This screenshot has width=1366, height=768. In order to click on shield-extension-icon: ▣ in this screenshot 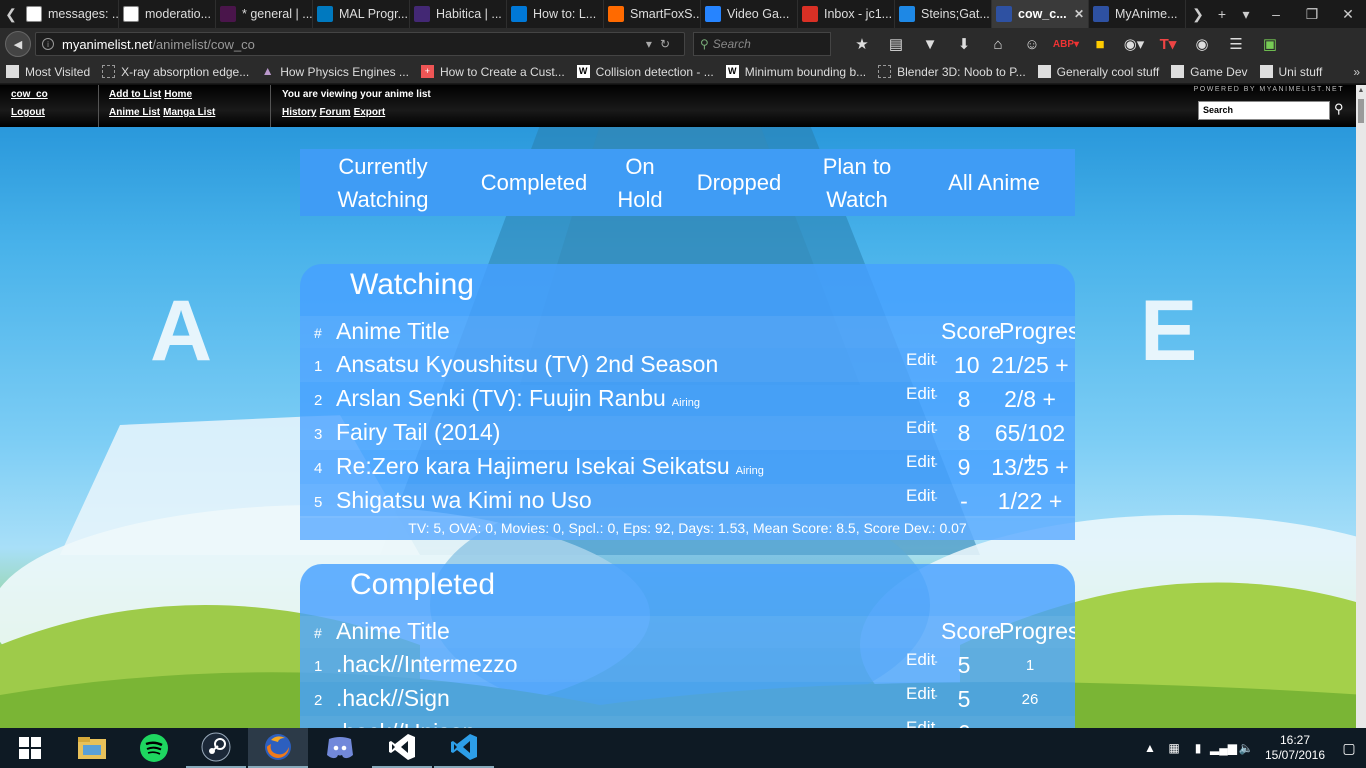, I will do `click(1270, 44)`.